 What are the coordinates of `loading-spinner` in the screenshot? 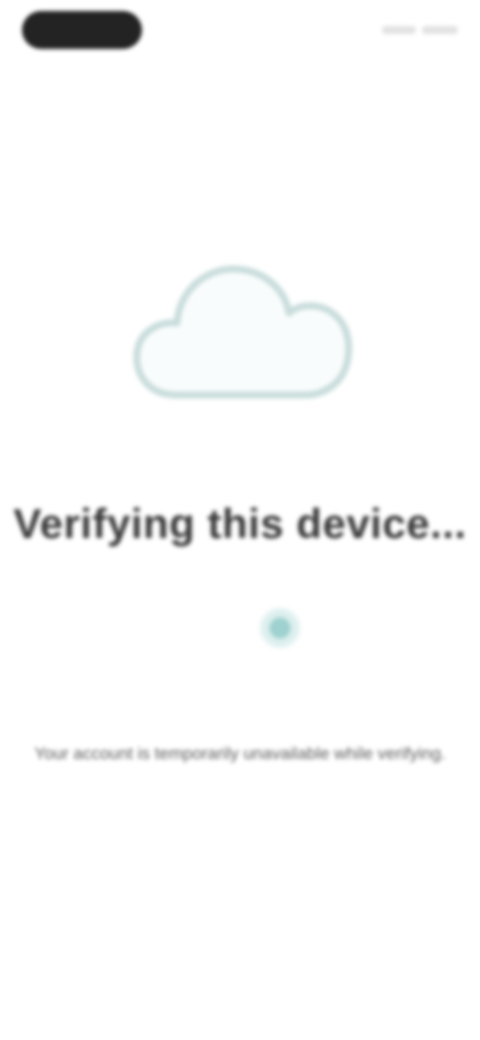 It's located at (280, 628).